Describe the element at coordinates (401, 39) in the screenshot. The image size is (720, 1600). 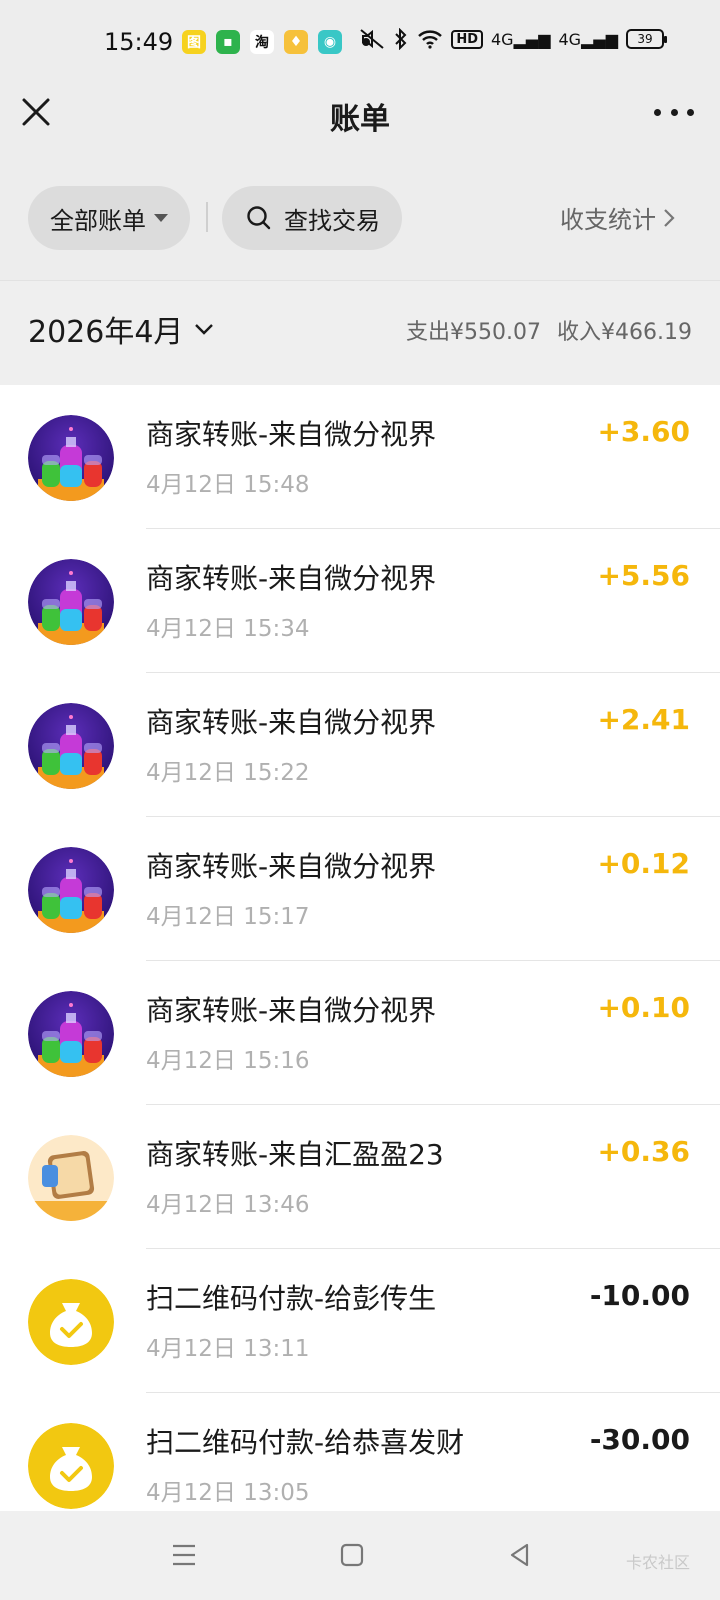
I see `bluetooth-icon` at that location.